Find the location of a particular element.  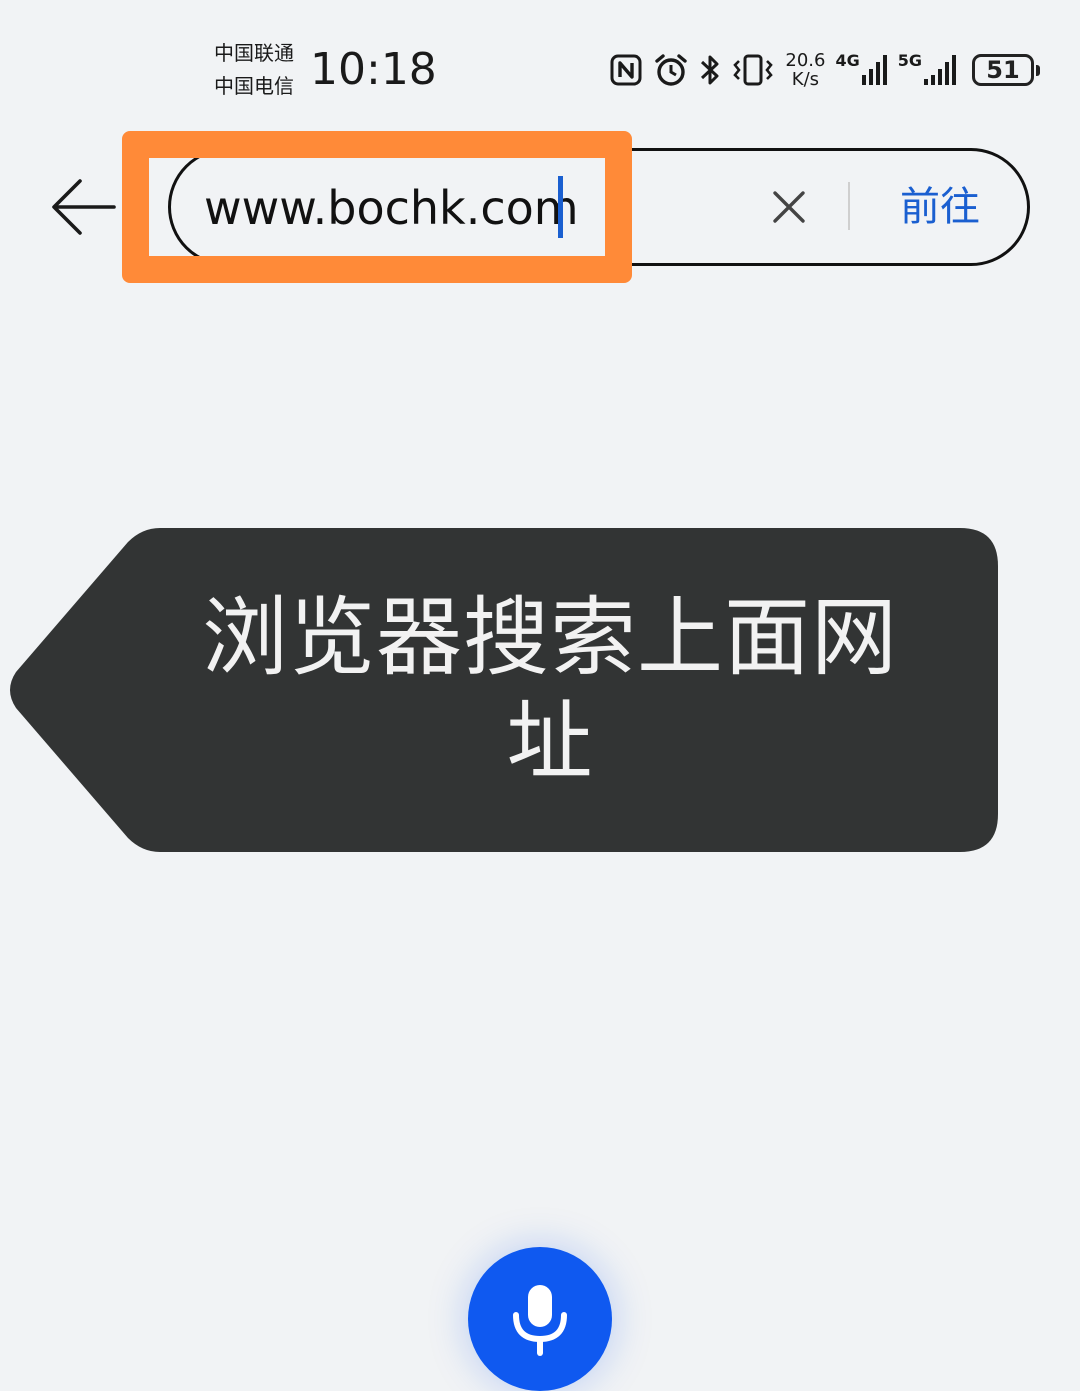

alarm-icon is located at coordinates (671, 70).